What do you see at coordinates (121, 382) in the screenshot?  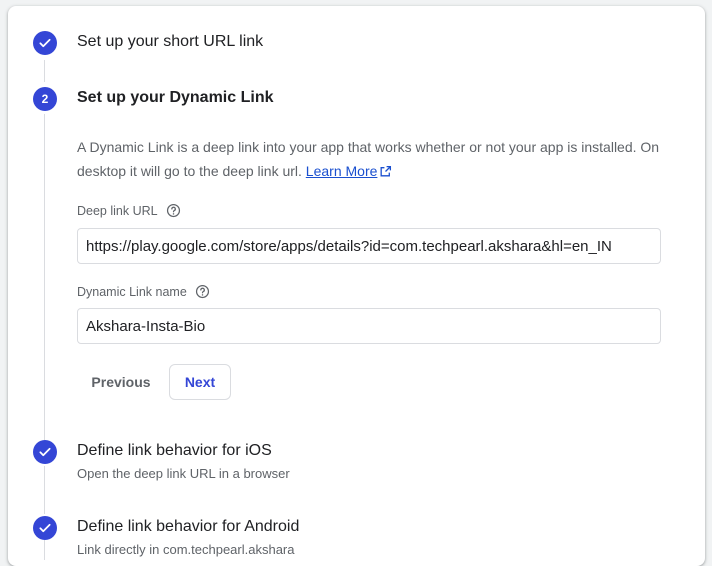 I see `previous-button: Previous` at bounding box center [121, 382].